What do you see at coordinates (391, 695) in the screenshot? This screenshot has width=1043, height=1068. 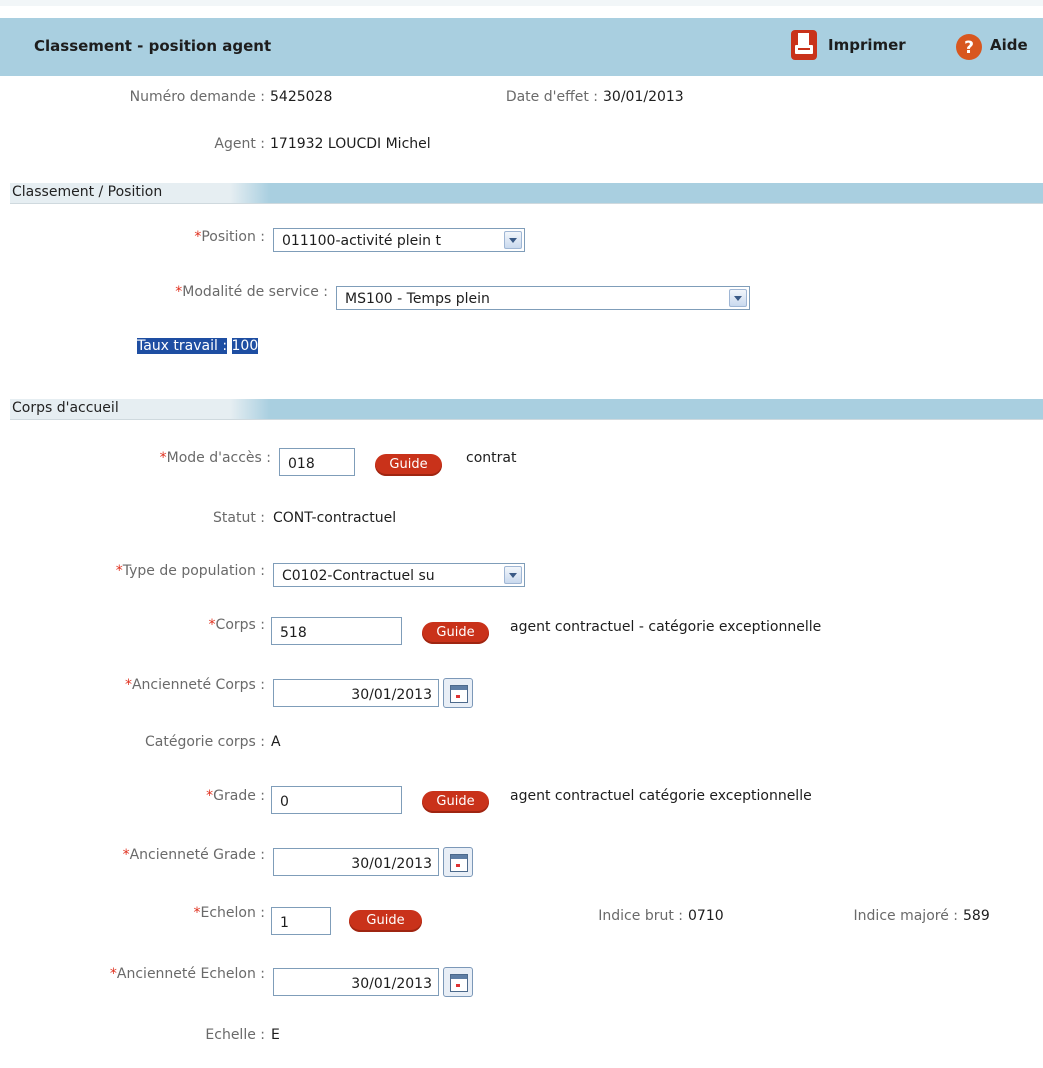 I see `anciennete-corps-value: 30/01/2013` at bounding box center [391, 695].